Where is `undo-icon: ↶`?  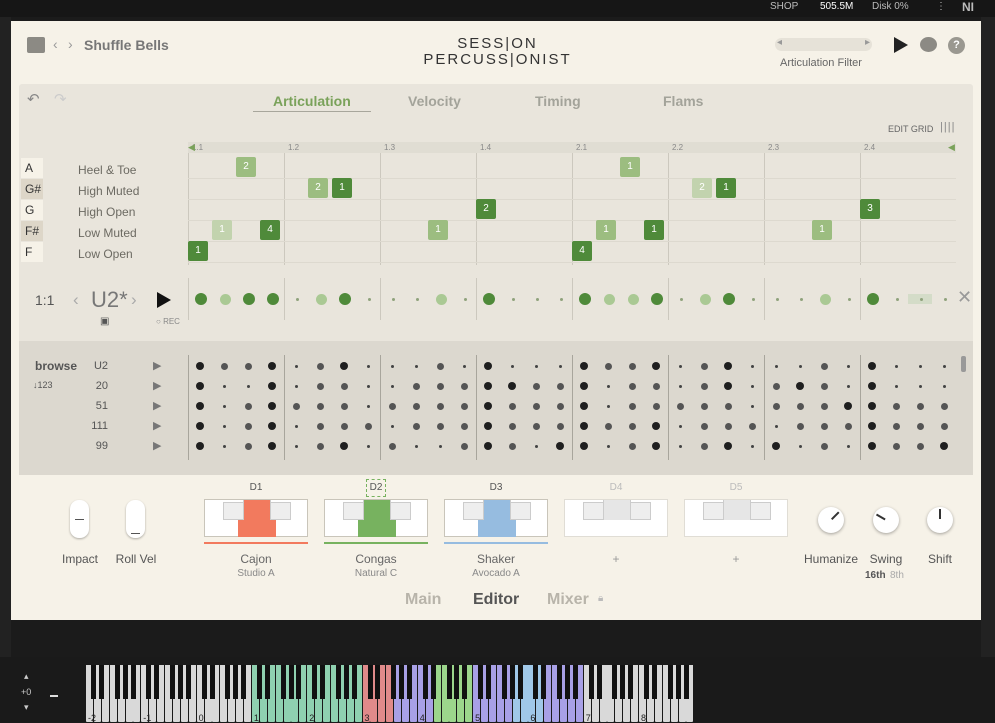
undo-icon: ↶ is located at coordinates (33, 99).